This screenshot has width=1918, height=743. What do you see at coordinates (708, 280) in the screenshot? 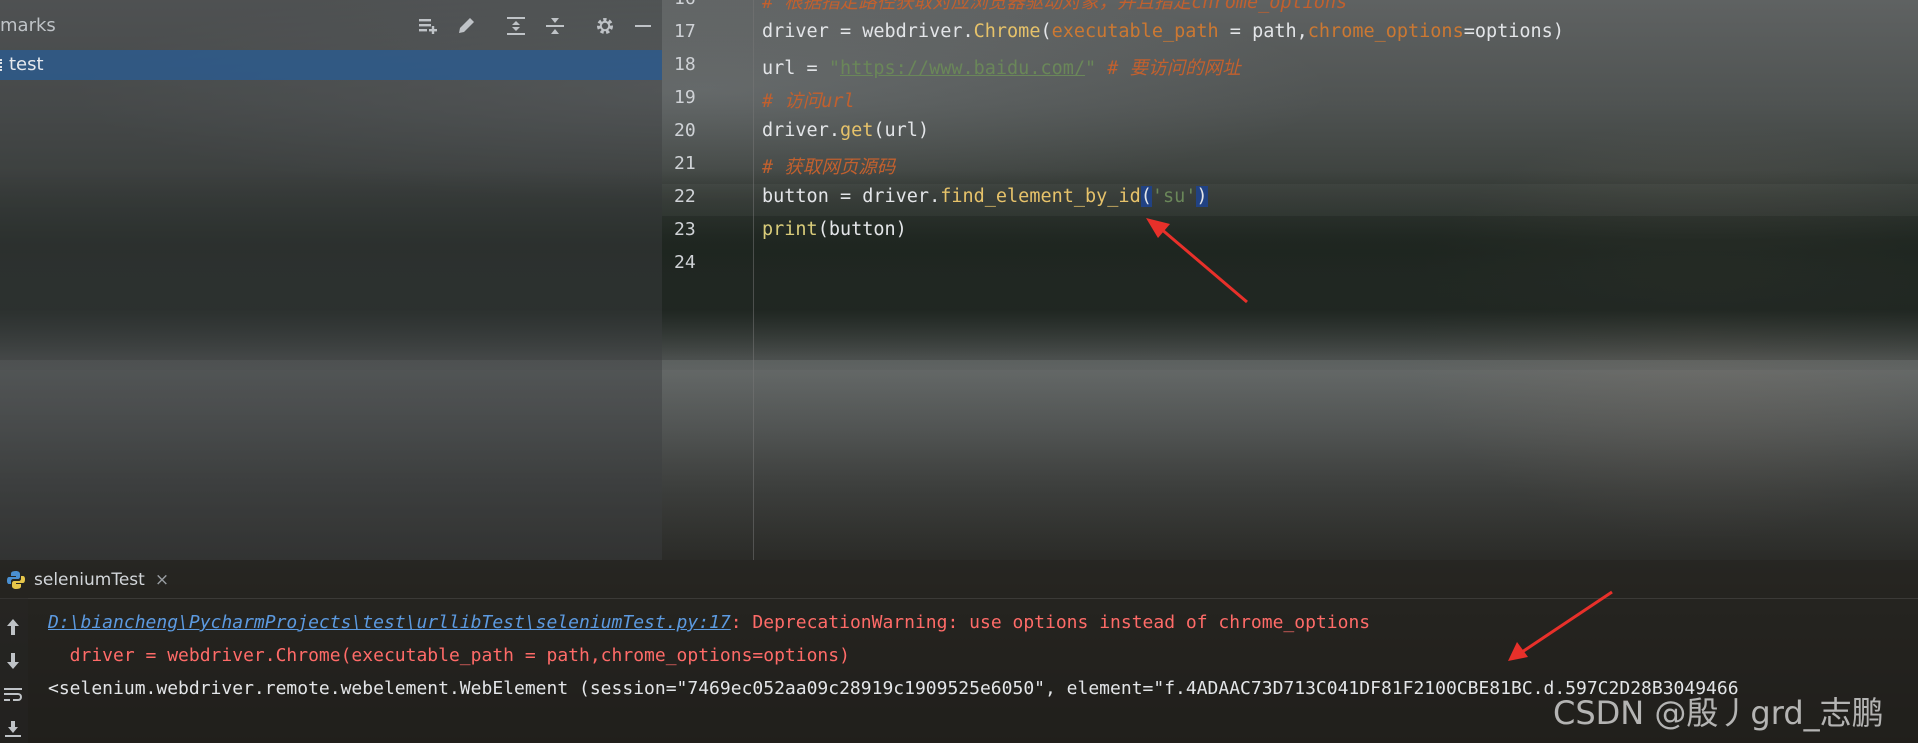
I see `line-number-gutter: 16 17 18 19 20 21 22 23 24` at bounding box center [708, 280].